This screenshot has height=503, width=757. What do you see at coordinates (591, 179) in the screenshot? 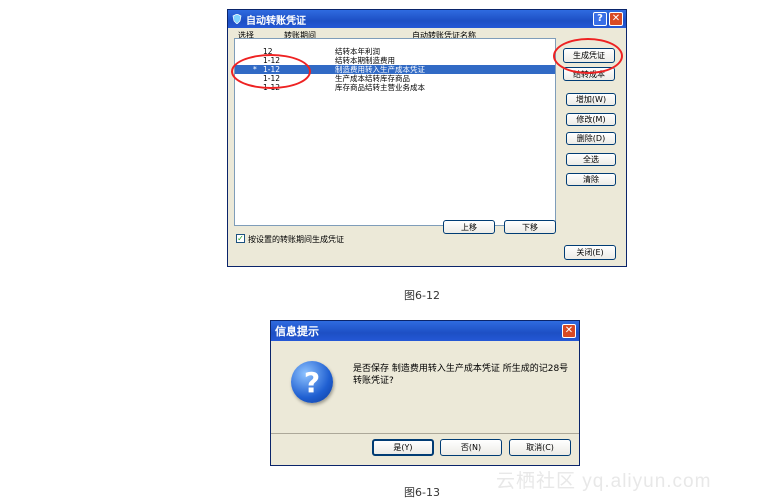
I see `clear-button: 清除` at bounding box center [591, 179].